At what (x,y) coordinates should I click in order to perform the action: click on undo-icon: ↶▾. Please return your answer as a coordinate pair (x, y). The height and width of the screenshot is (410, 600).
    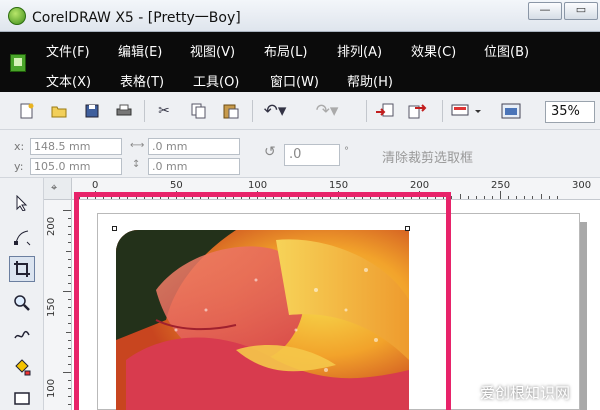
    Looking at the image, I should click on (275, 111).